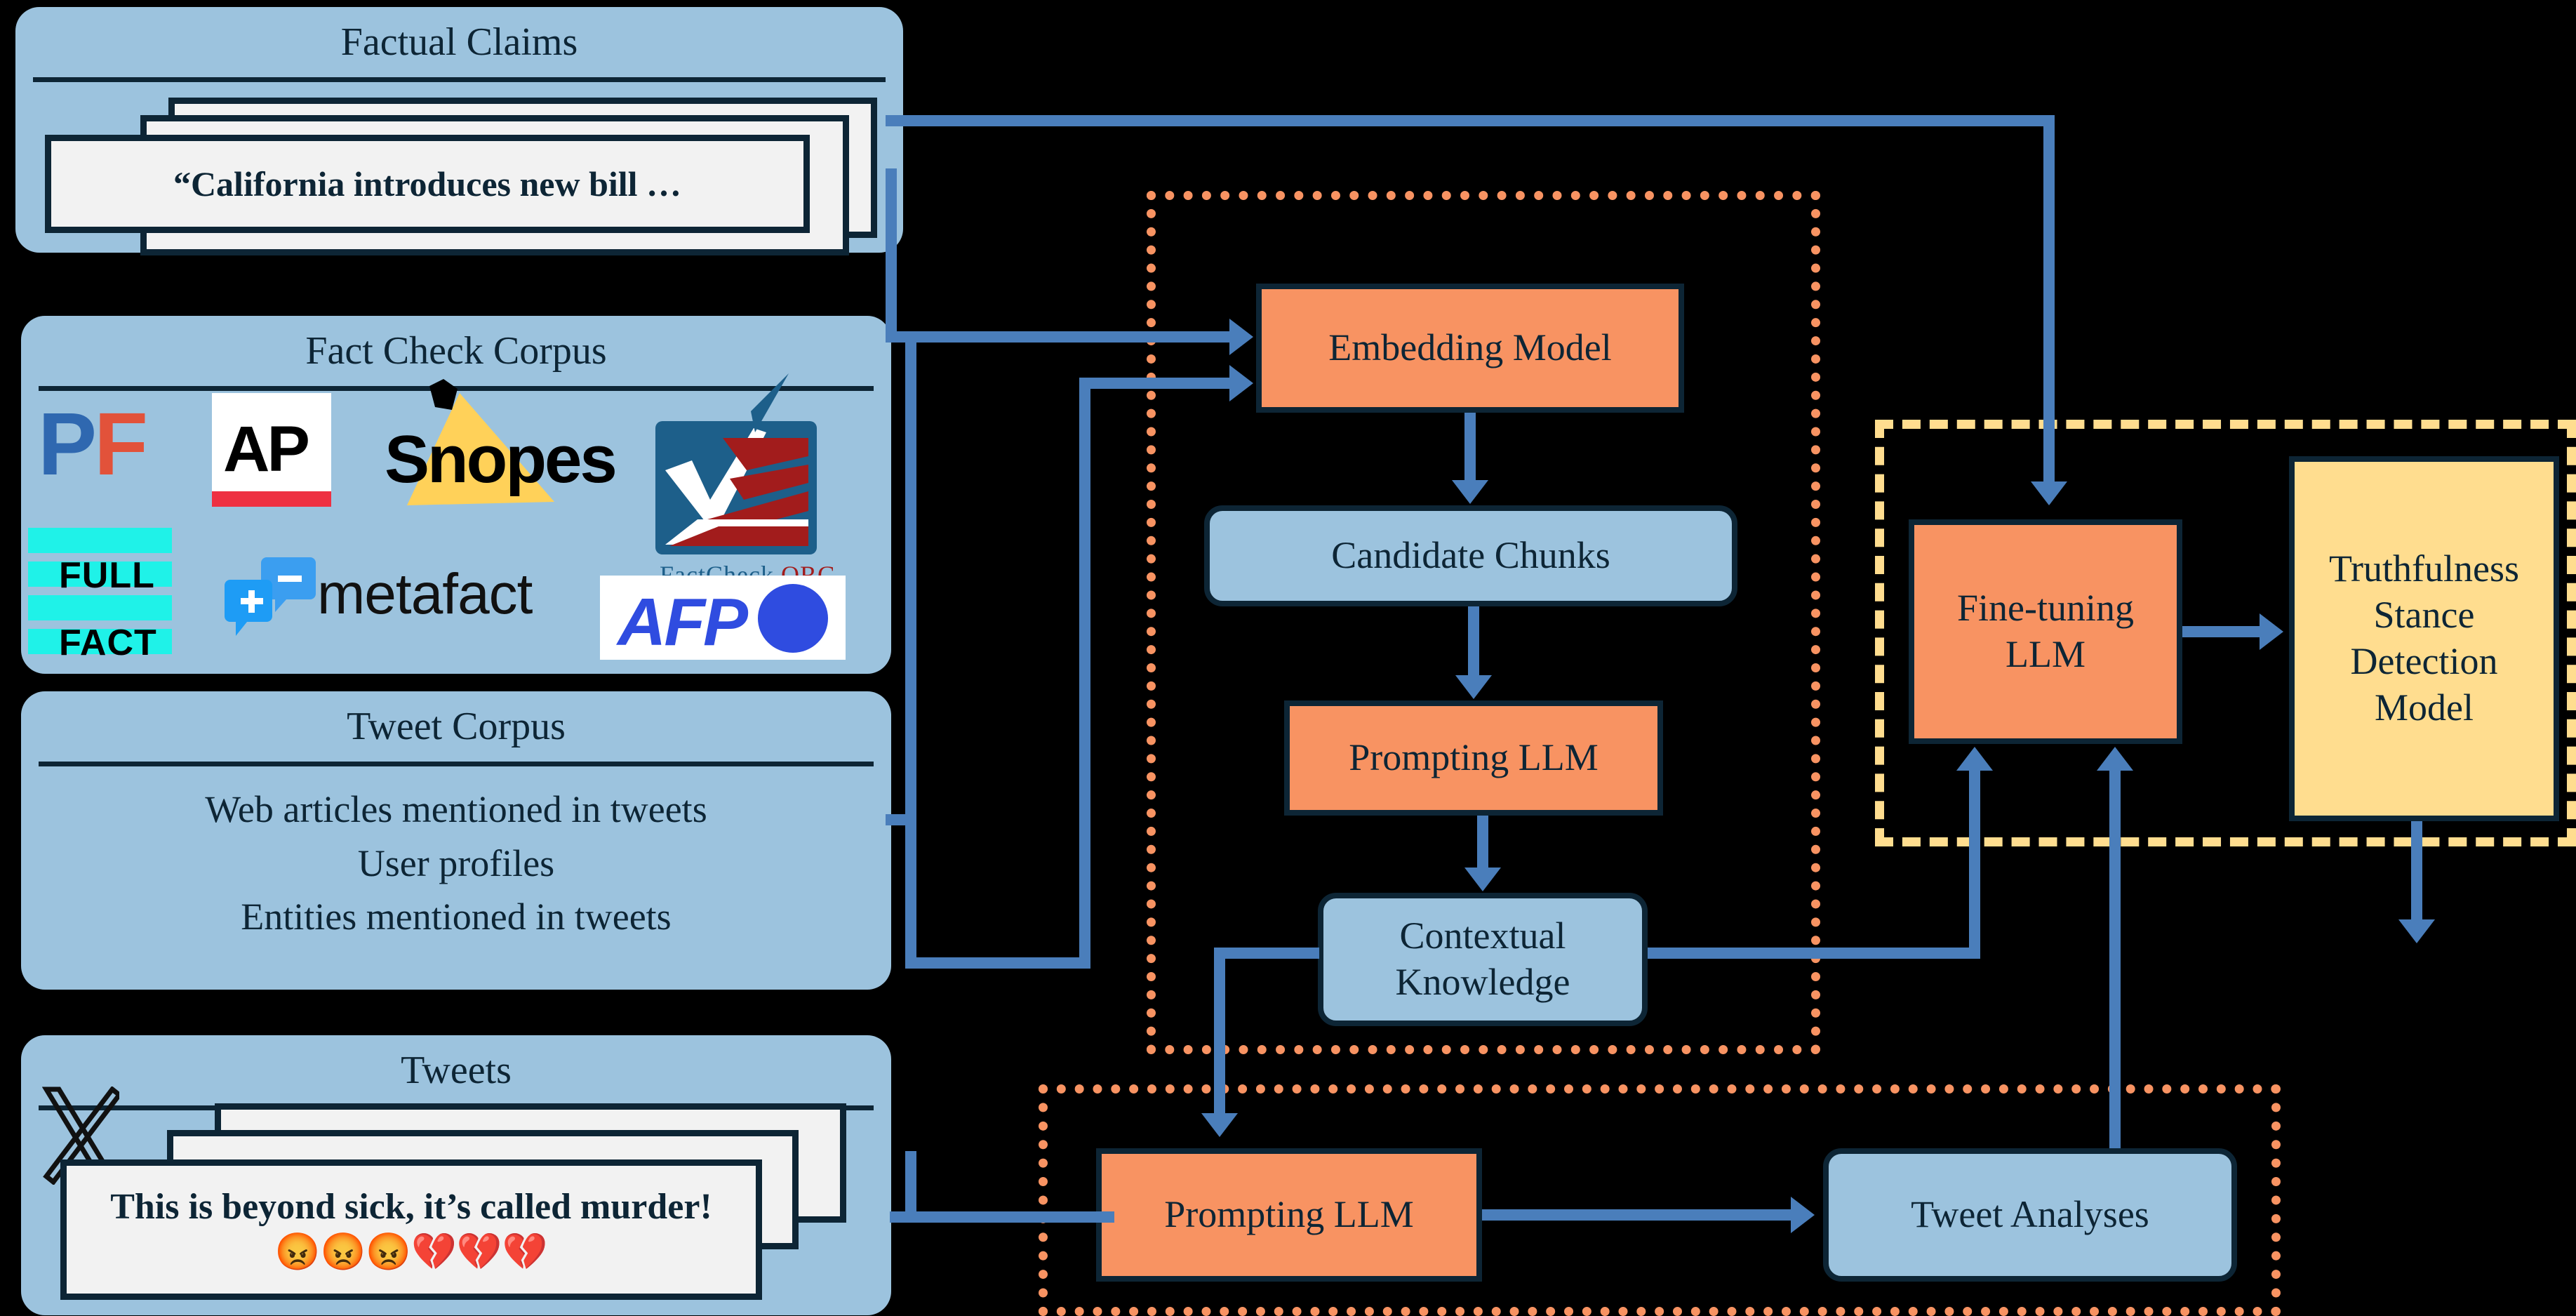 The height and width of the screenshot is (1316, 2576). I want to click on ap-logo-label: AP, so click(266, 449).